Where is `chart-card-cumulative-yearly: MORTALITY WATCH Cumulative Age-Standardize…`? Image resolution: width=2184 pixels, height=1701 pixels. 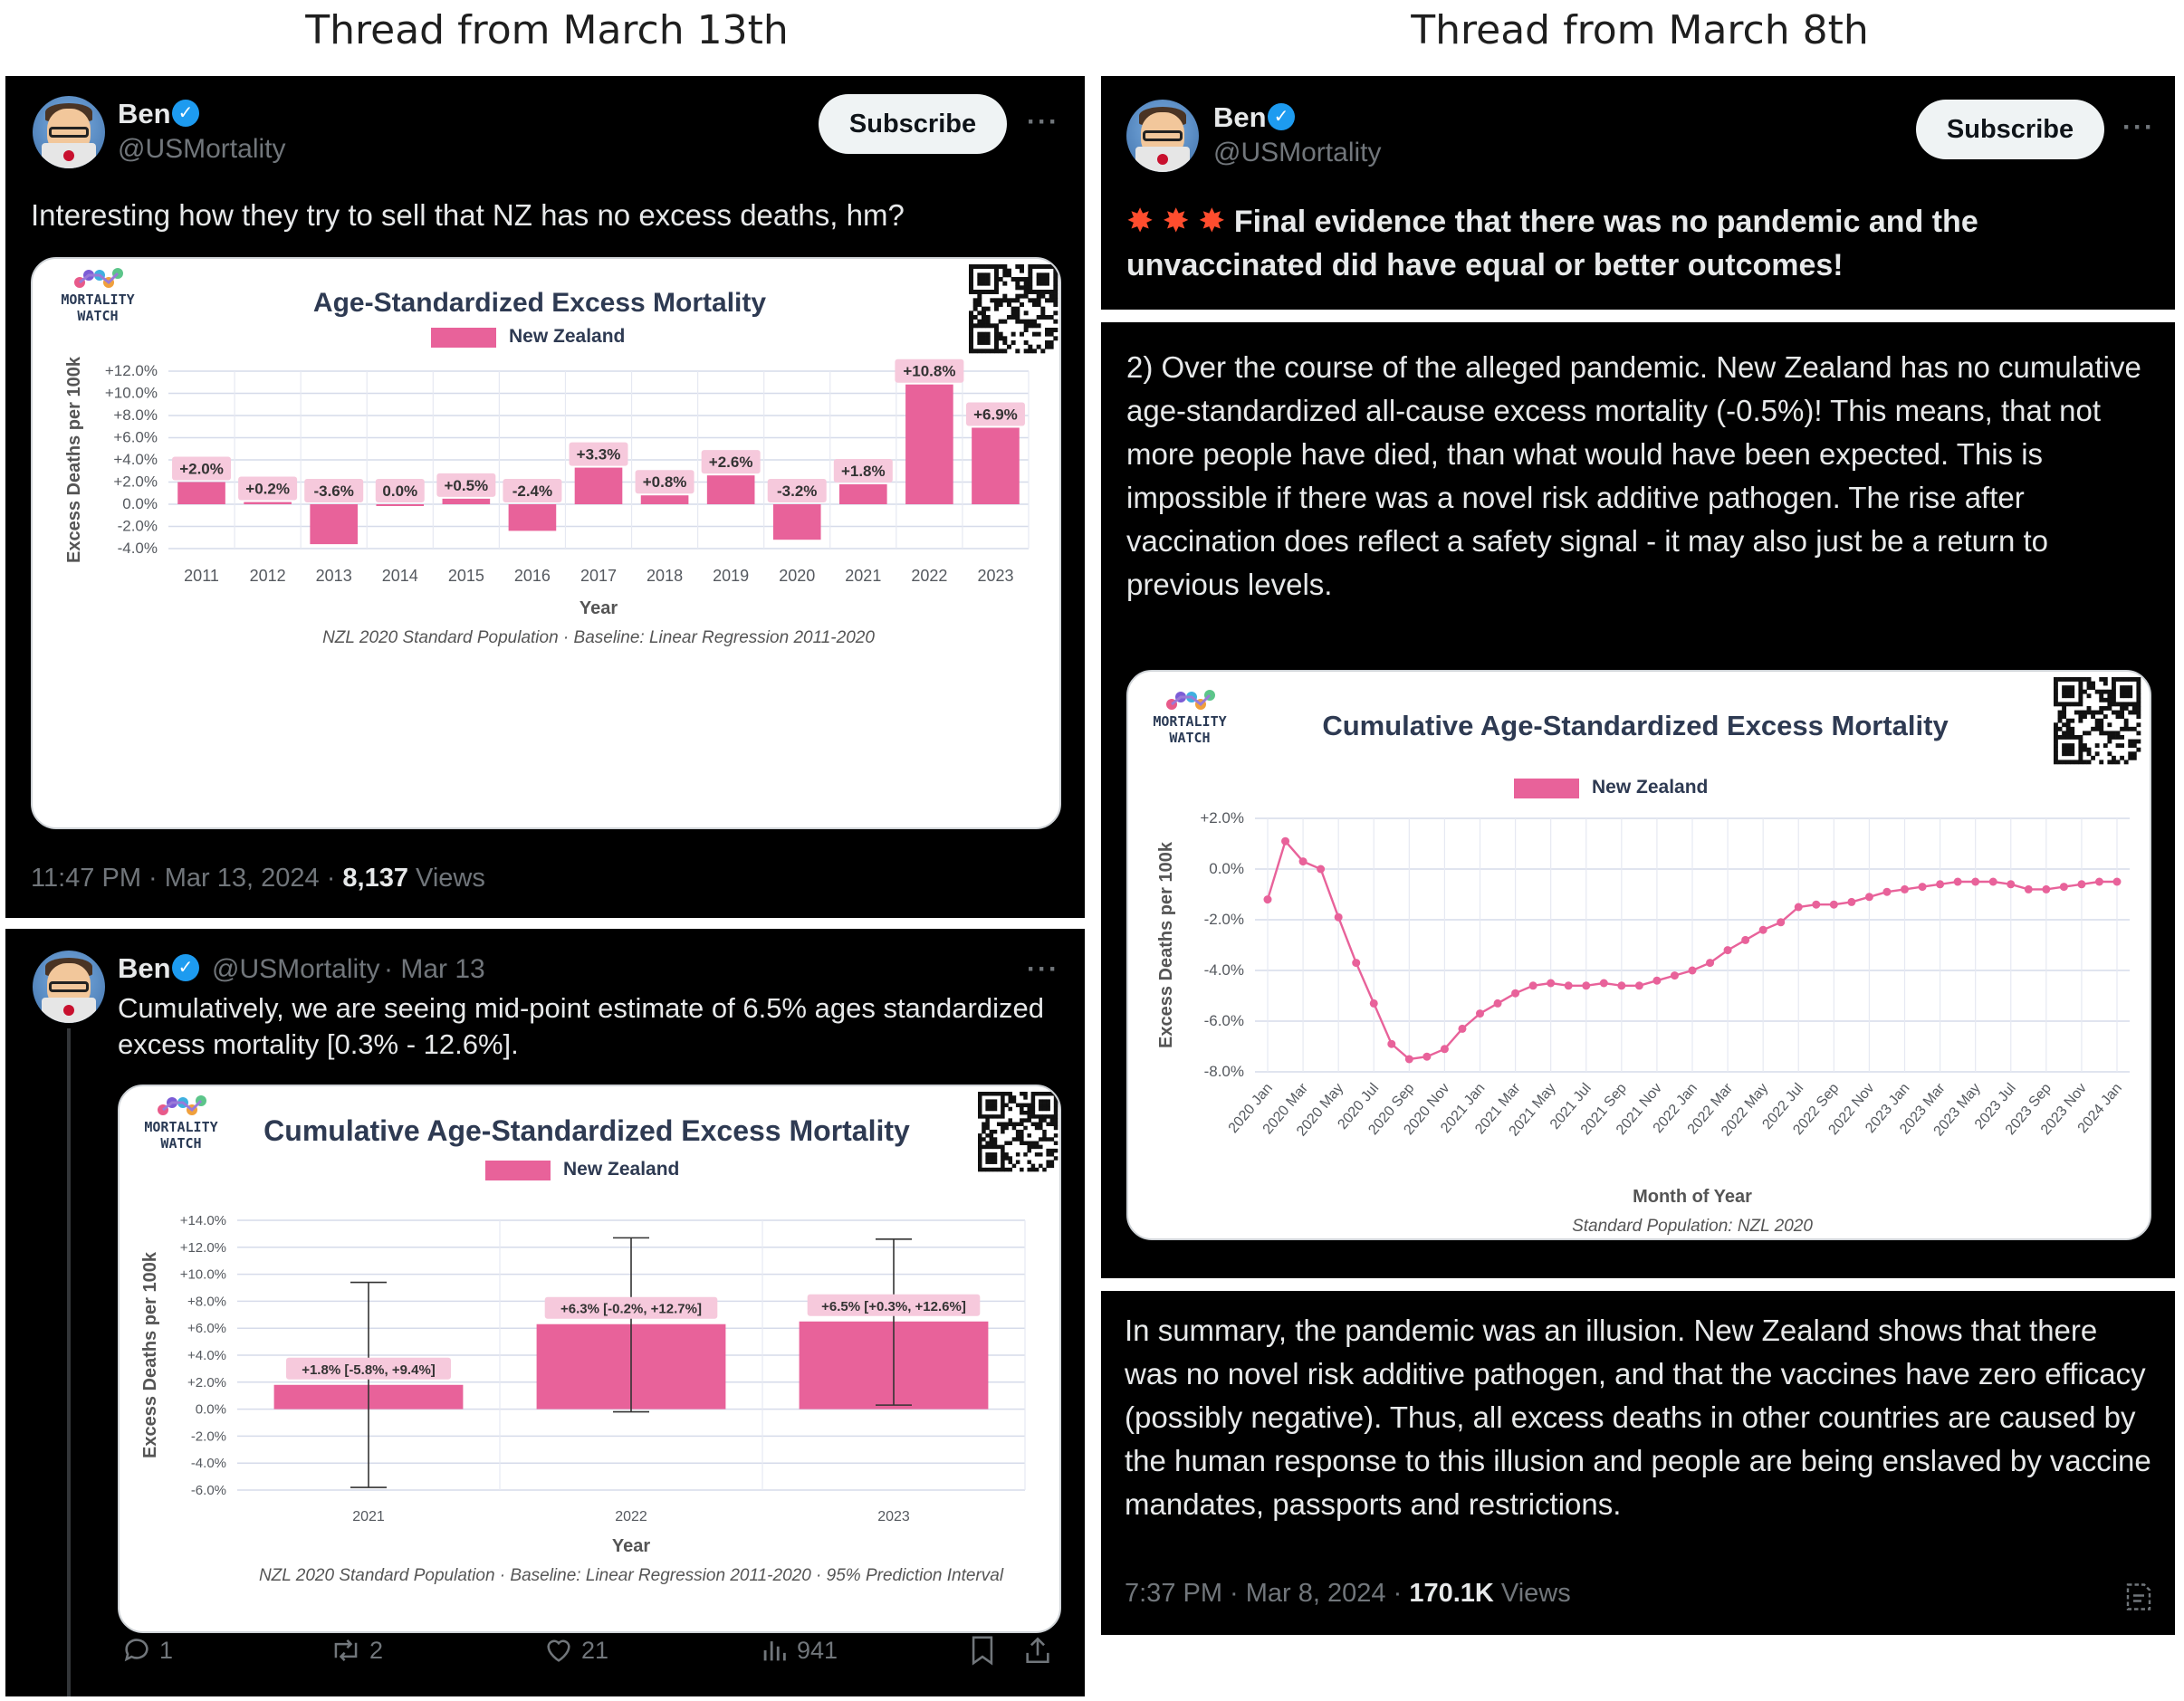 chart-card-cumulative-yearly: MORTALITY WATCH Cumulative Age-Standardize… is located at coordinates (590, 1359).